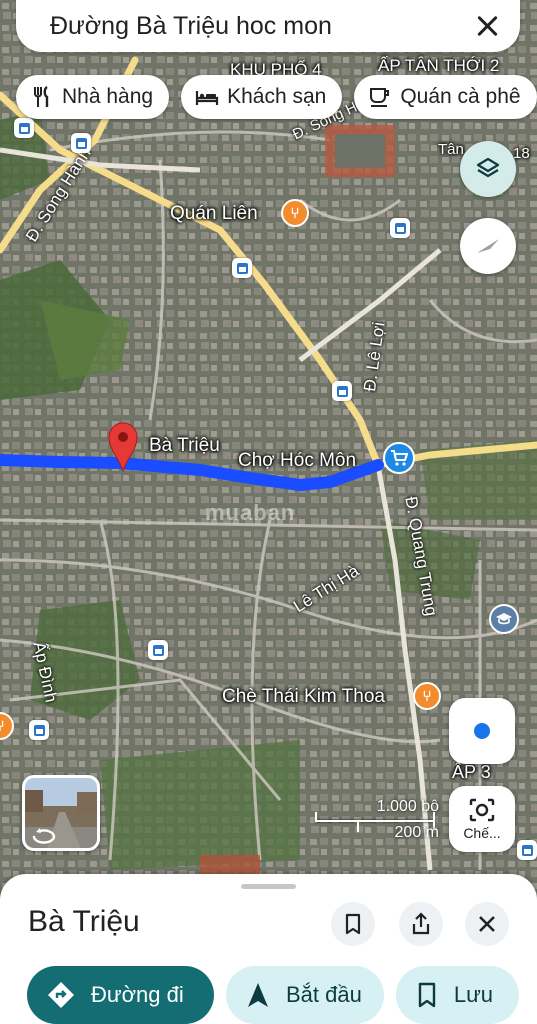  Describe the element at coordinates (473, 994) in the screenshot. I see `save-label: Lưu` at that location.